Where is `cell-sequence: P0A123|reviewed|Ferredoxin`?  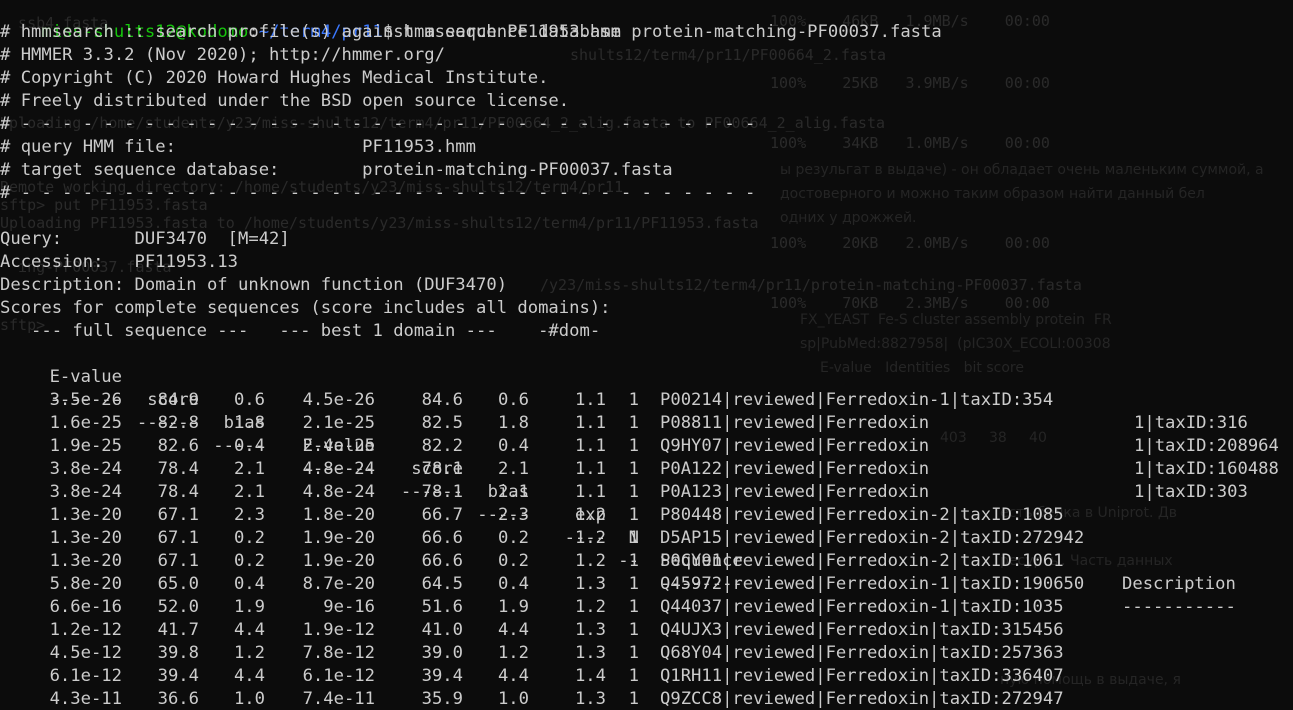 cell-sequence: P0A123|reviewed|Ferredoxin is located at coordinates (795, 492).